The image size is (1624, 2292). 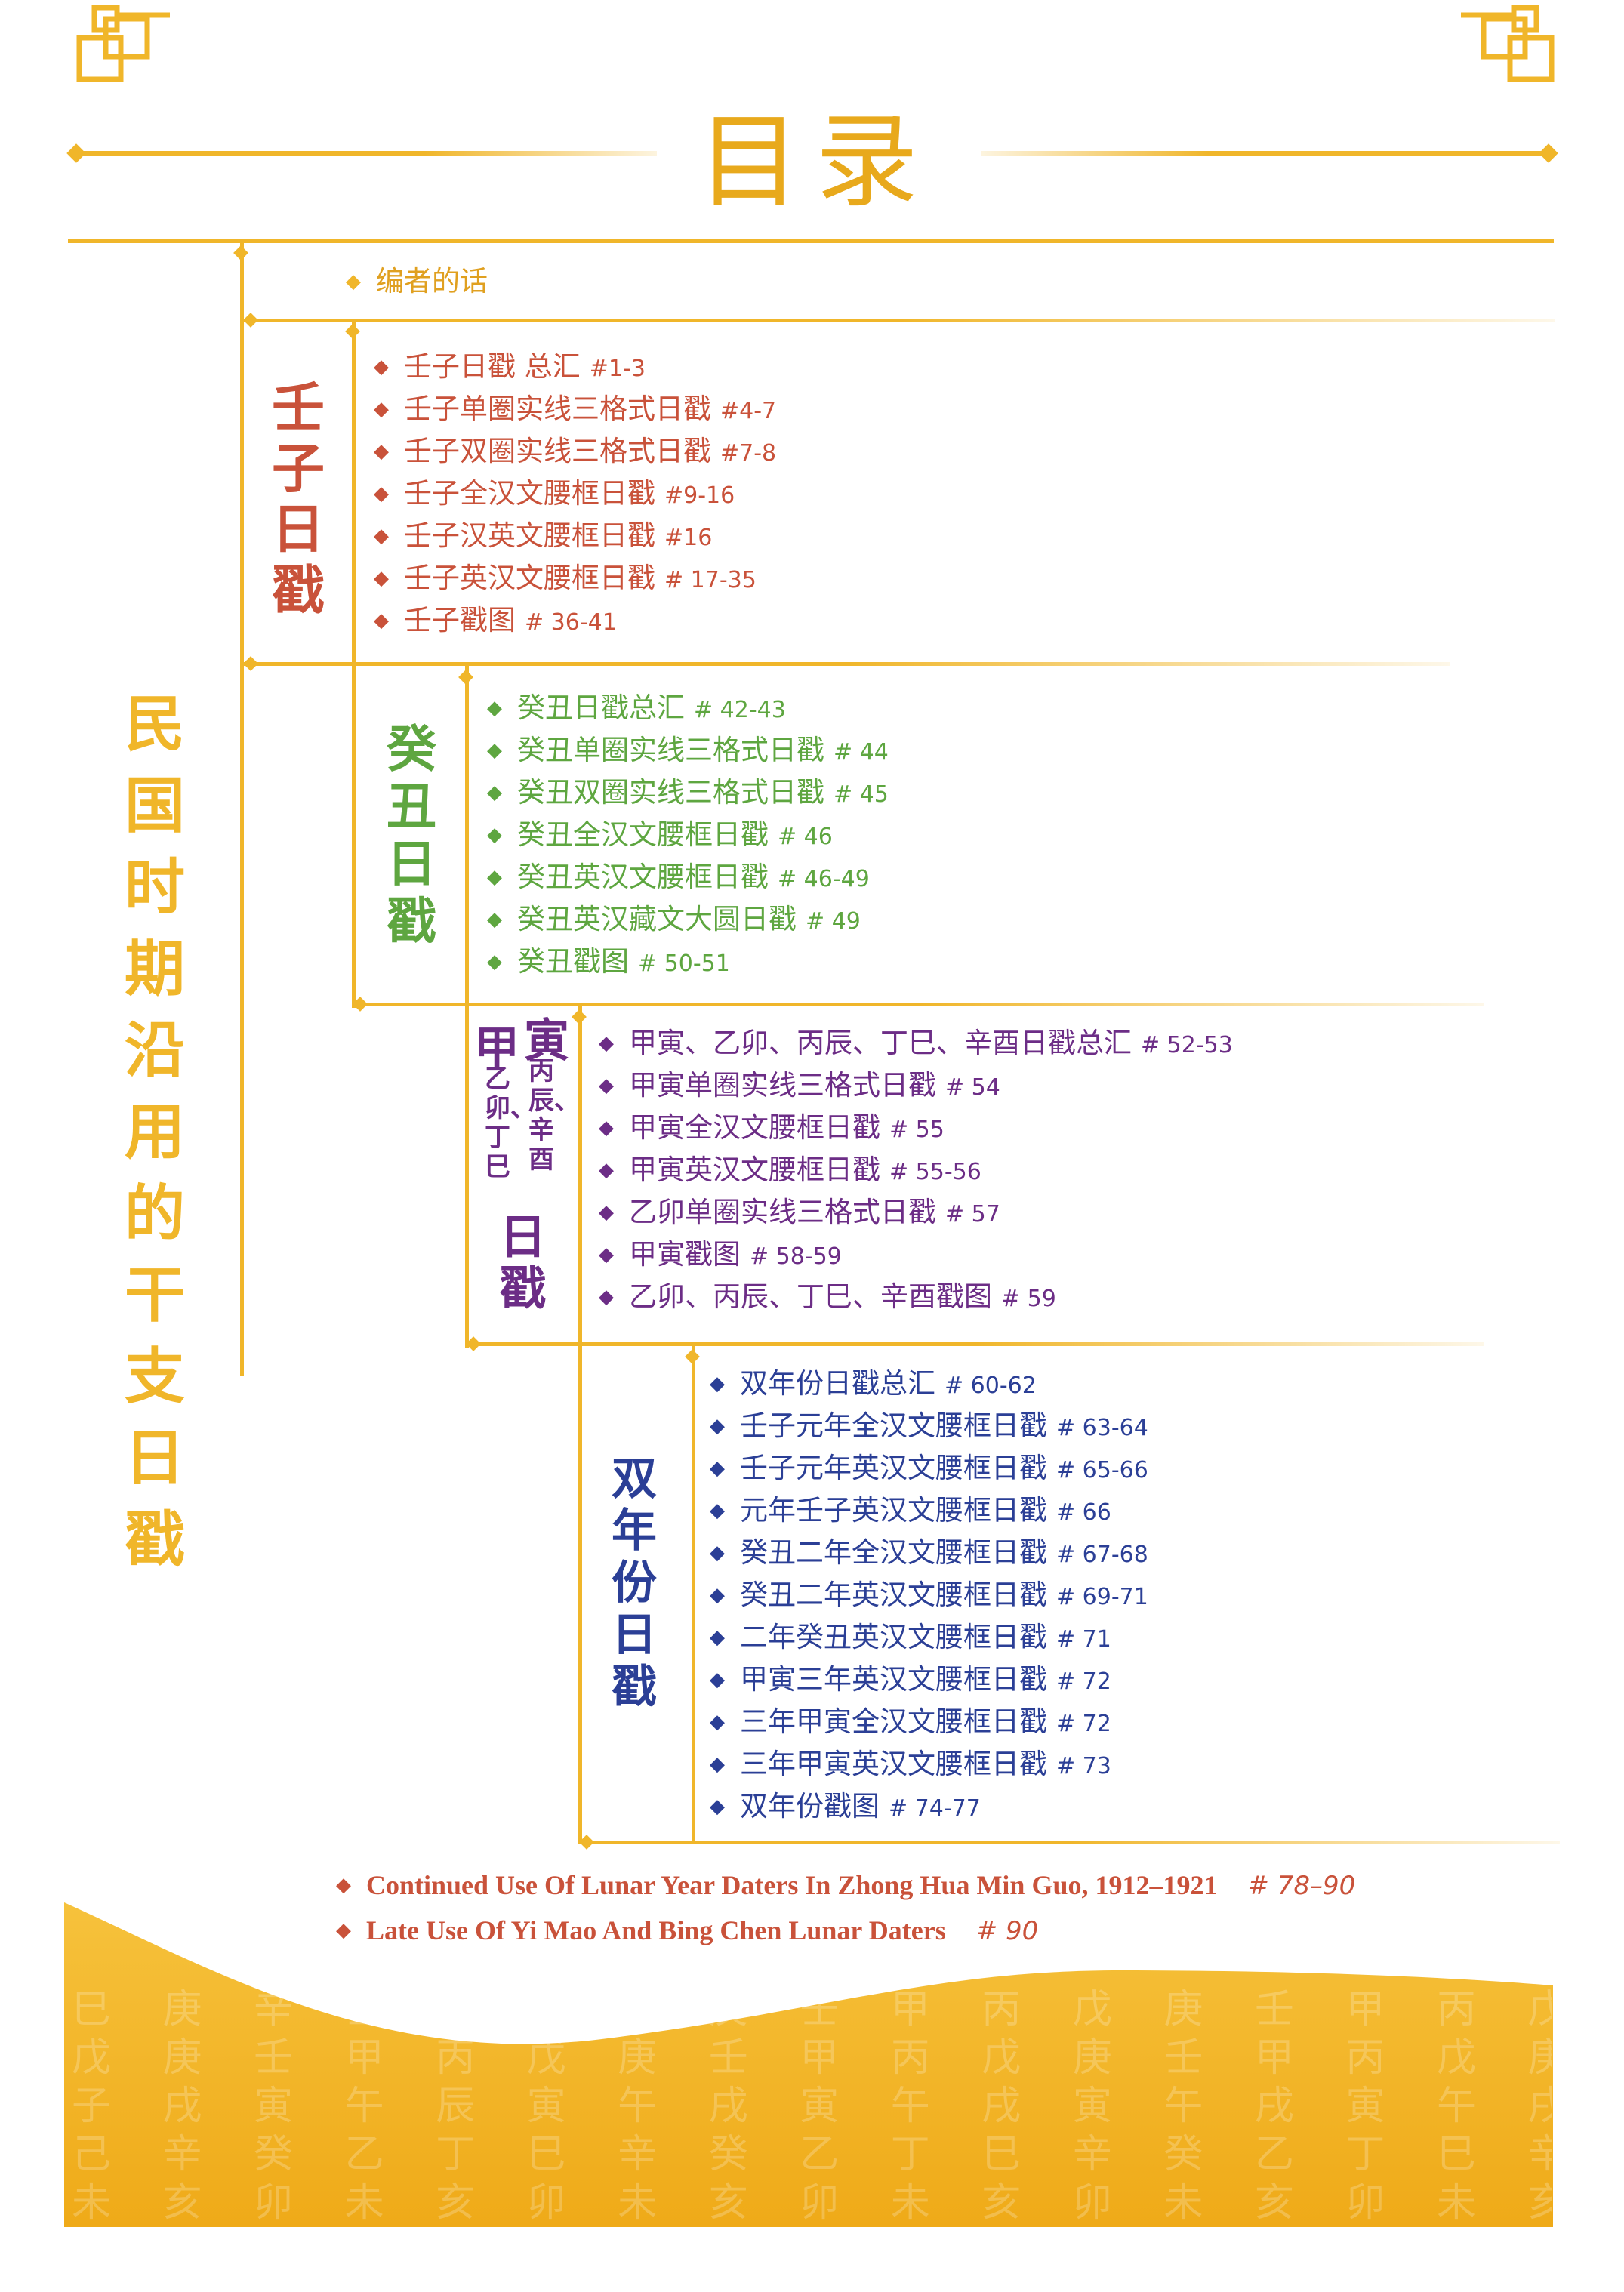 What do you see at coordinates (580, 1424) in the screenshot?
I see `jiayin-inner-line` at bounding box center [580, 1424].